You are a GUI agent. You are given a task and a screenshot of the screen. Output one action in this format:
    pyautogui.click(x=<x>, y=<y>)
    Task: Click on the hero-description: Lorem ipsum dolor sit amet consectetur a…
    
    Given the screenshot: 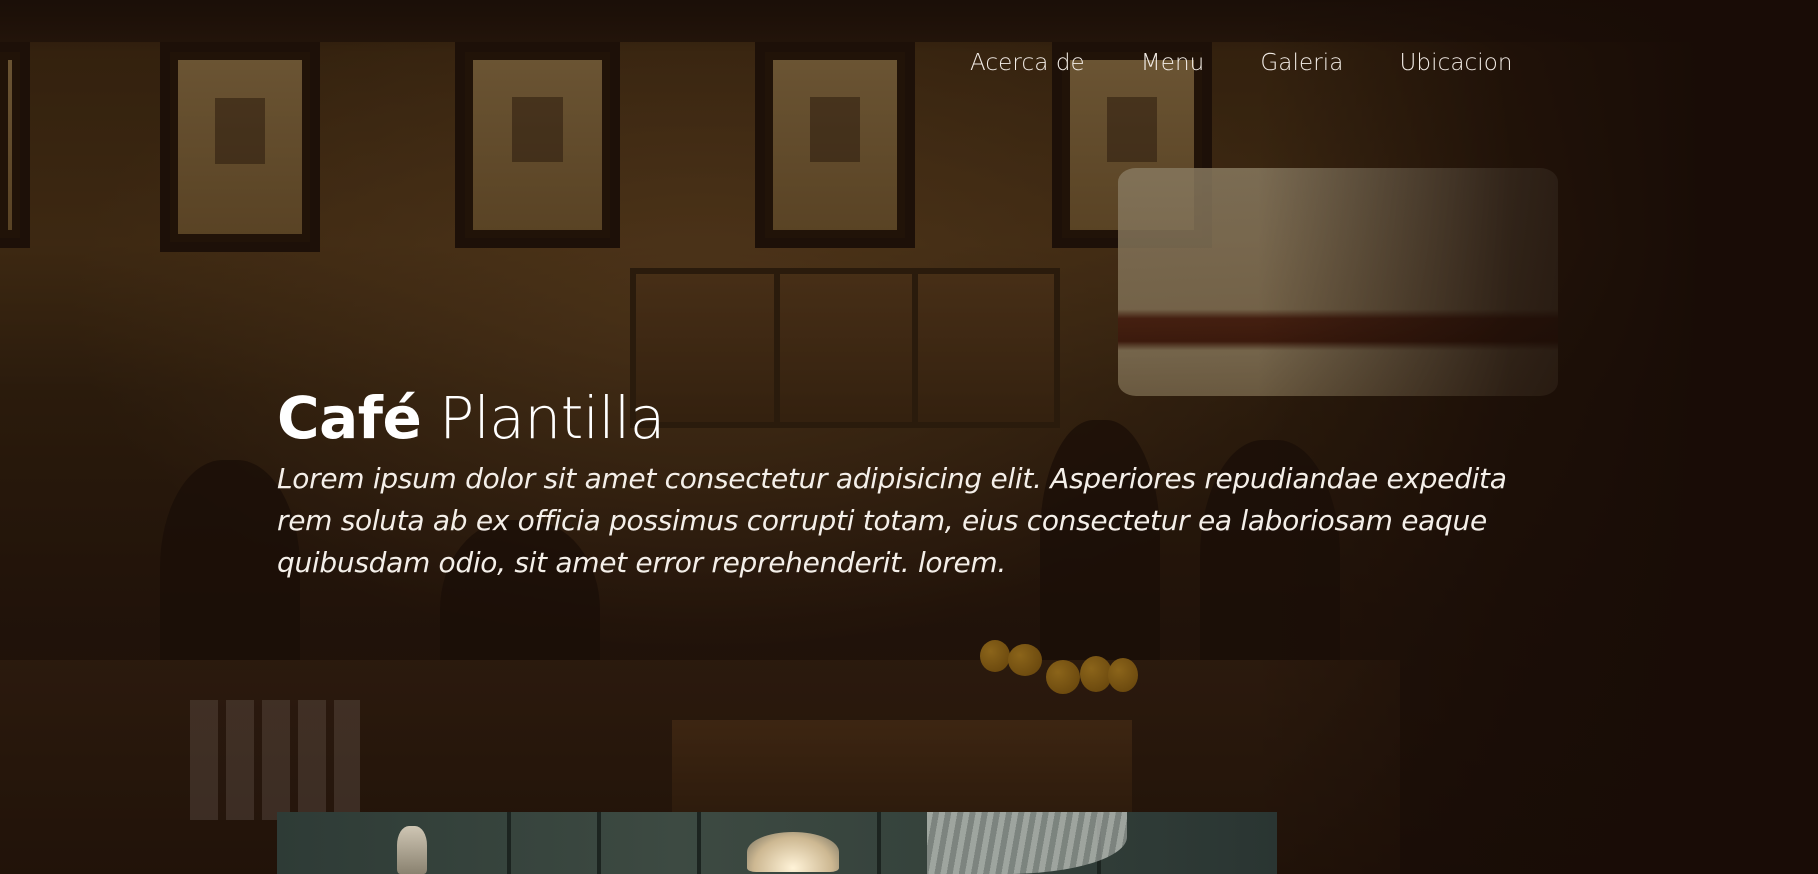 What is the action you would take?
    pyautogui.click(x=892, y=520)
    